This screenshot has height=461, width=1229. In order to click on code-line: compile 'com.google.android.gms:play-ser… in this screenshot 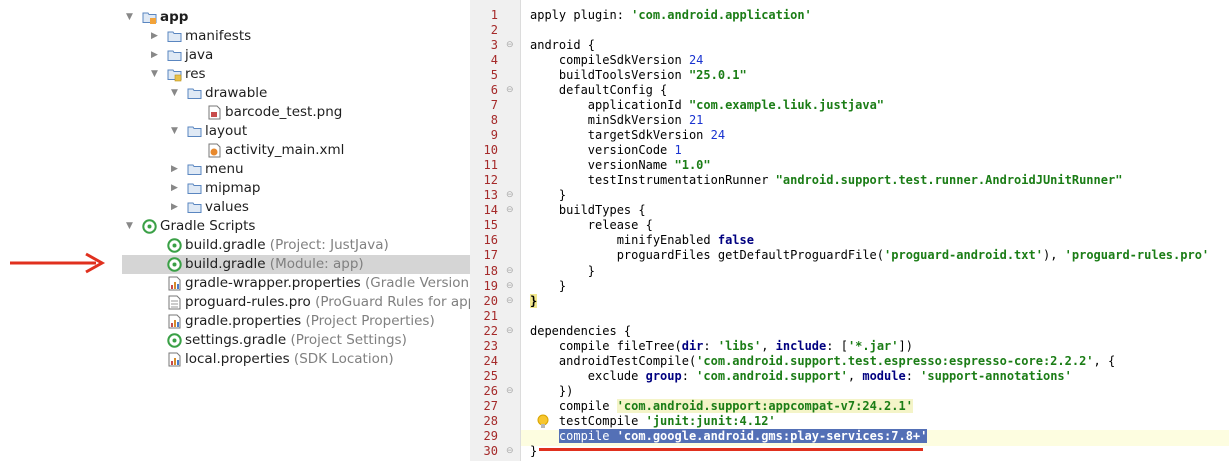, I will do `click(729, 436)`.